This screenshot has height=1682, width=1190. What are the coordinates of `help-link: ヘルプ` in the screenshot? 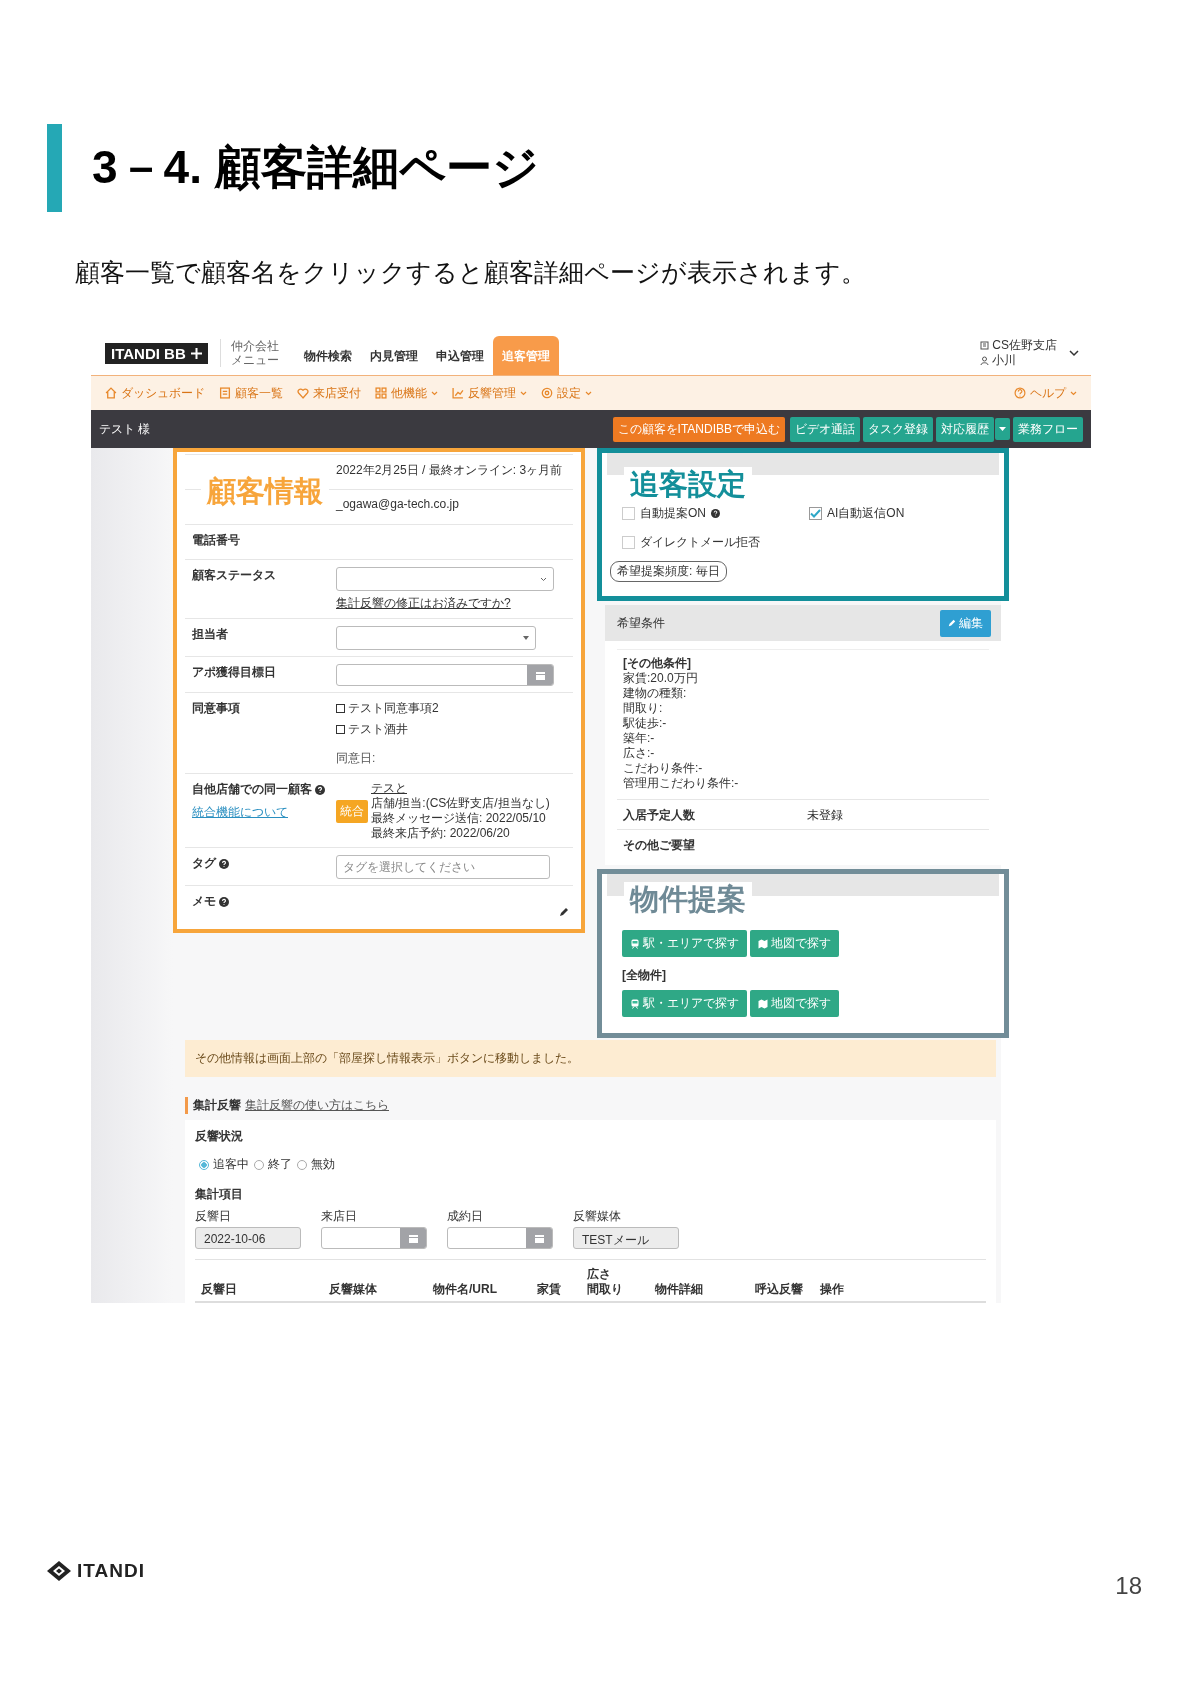 It's located at (1045, 393).